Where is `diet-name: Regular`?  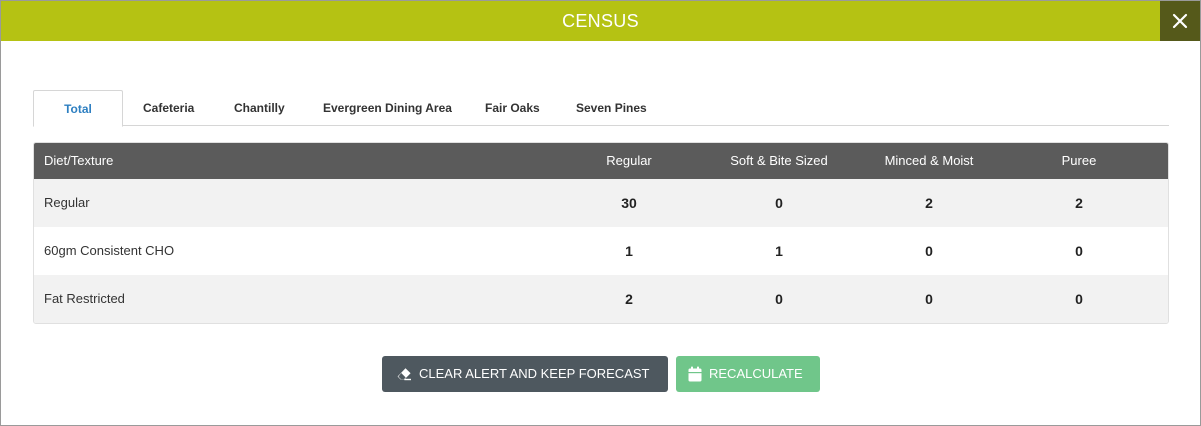
diet-name: Regular is located at coordinates (67, 202).